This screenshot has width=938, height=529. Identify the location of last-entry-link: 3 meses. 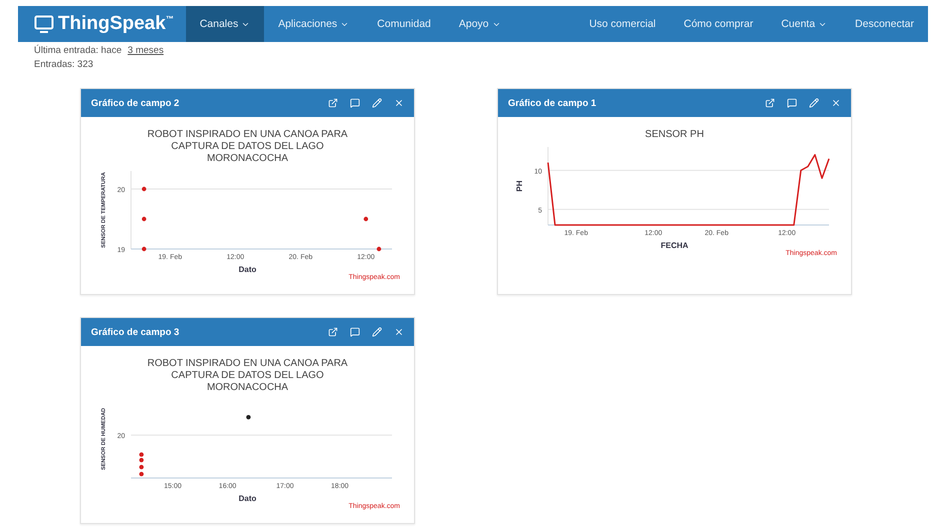
(146, 51).